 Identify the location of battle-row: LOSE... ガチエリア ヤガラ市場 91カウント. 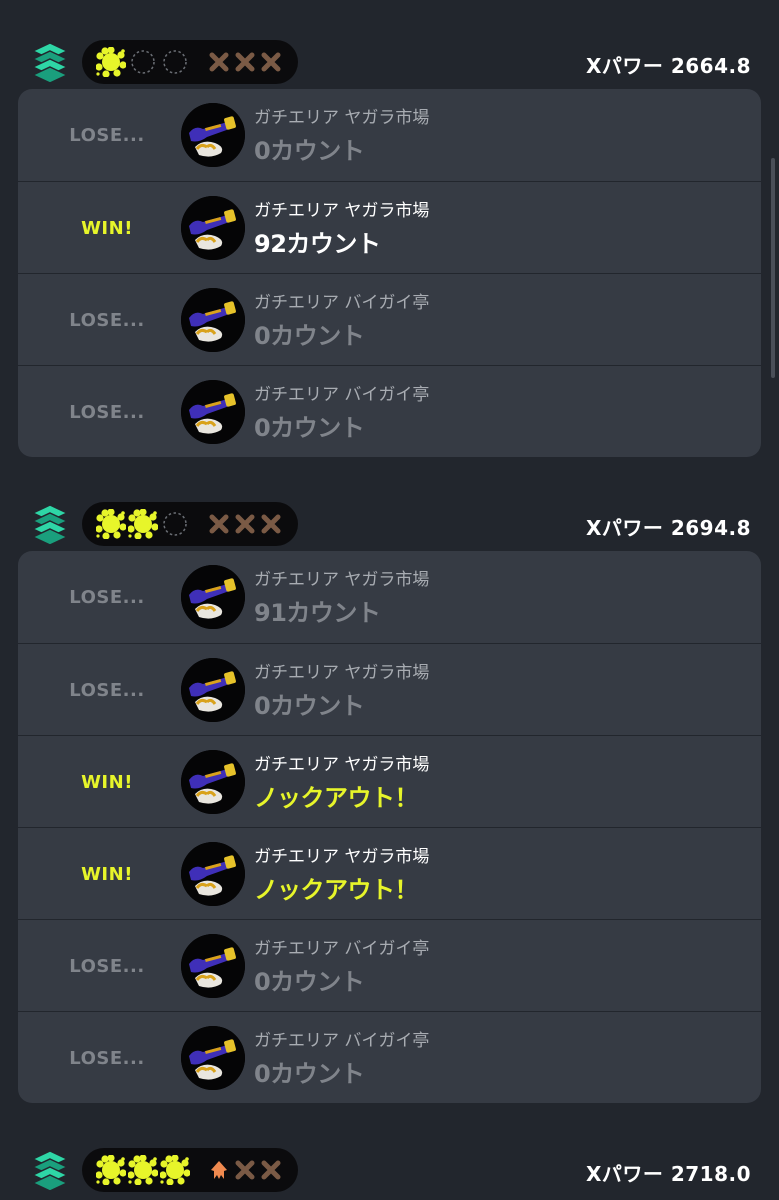
(389, 597).